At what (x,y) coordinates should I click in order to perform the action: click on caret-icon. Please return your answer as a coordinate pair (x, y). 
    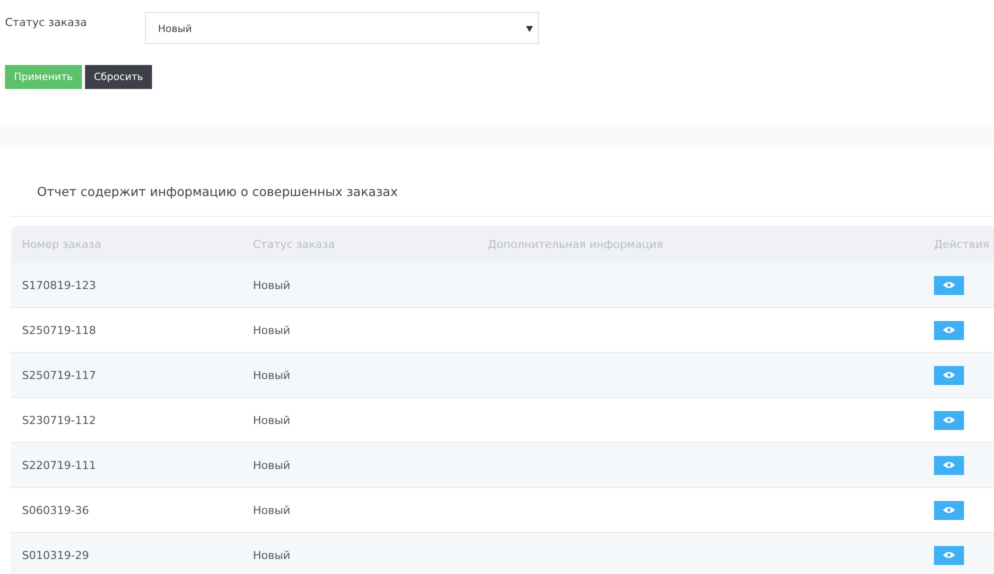
    Looking at the image, I should click on (529, 29).